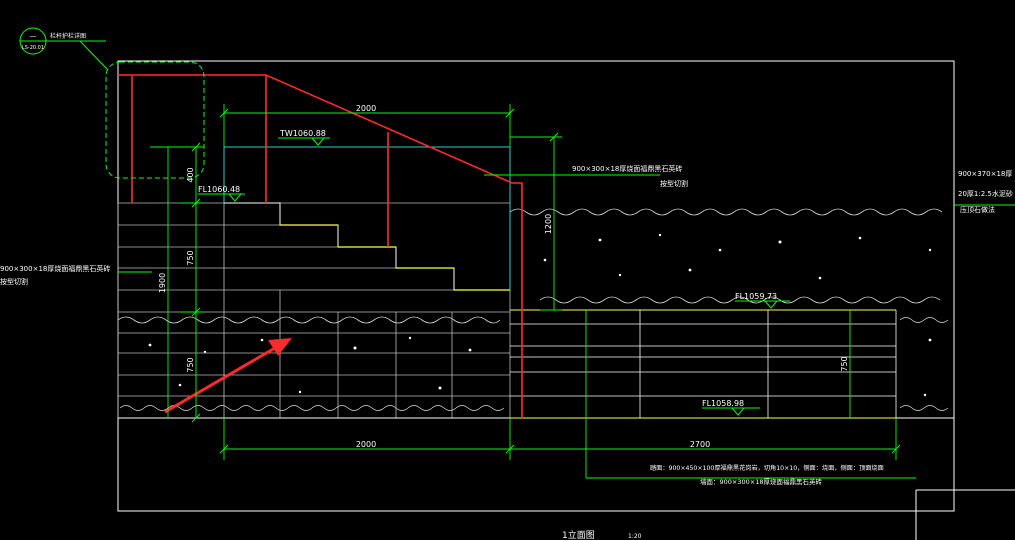 Image resolution: width=1015 pixels, height=540 pixels. Describe the element at coordinates (33, 36) in the screenshot. I see `callout-top-text: —` at that location.